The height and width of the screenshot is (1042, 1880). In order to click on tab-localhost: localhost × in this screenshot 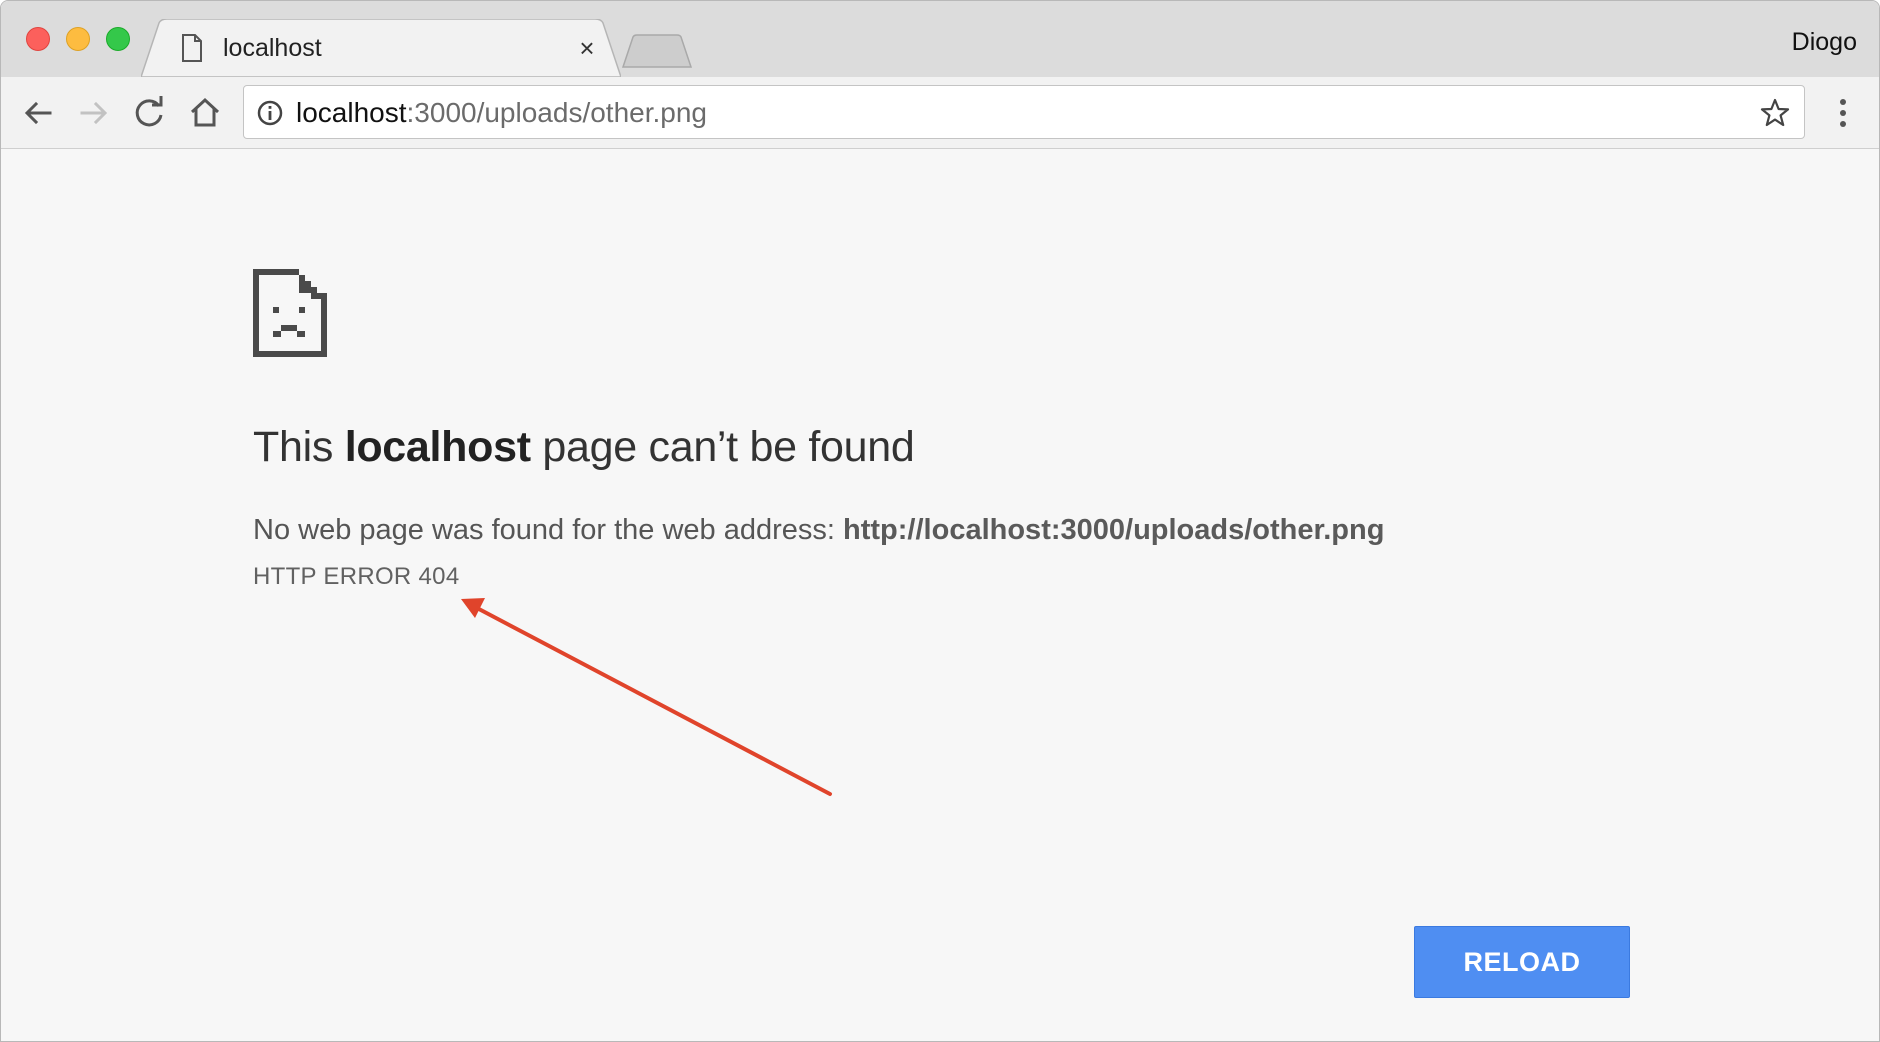, I will do `click(381, 48)`.